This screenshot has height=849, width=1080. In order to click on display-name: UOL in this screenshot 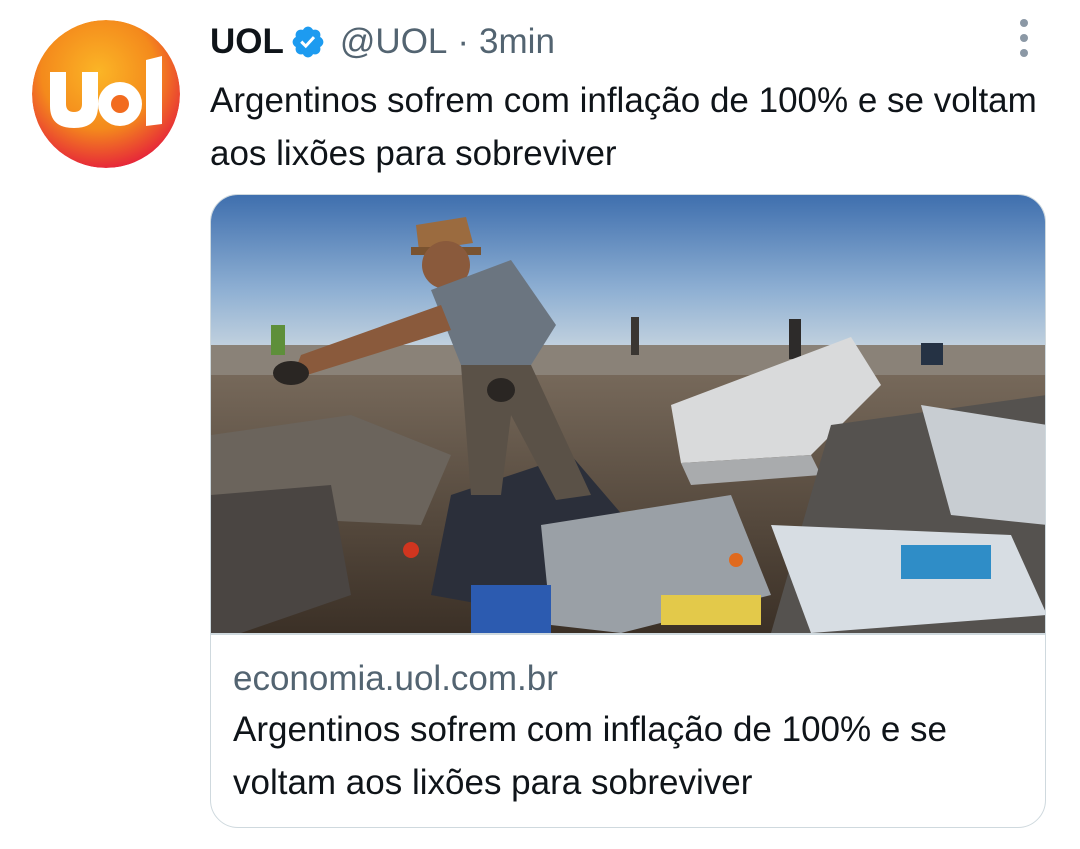, I will do `click(247, 42)`.